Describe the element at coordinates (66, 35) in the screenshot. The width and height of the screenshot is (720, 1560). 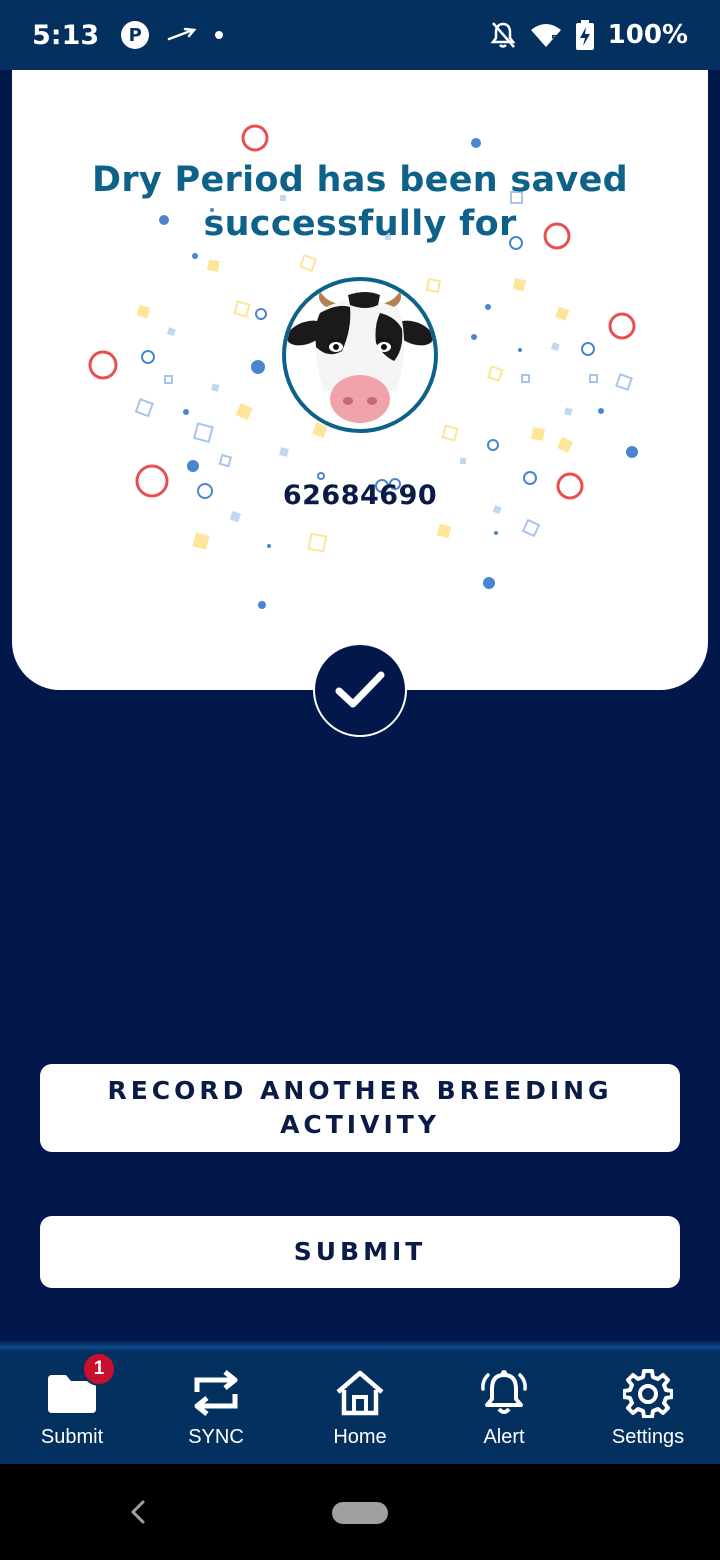
I see `status-time: 5:13` at that location.